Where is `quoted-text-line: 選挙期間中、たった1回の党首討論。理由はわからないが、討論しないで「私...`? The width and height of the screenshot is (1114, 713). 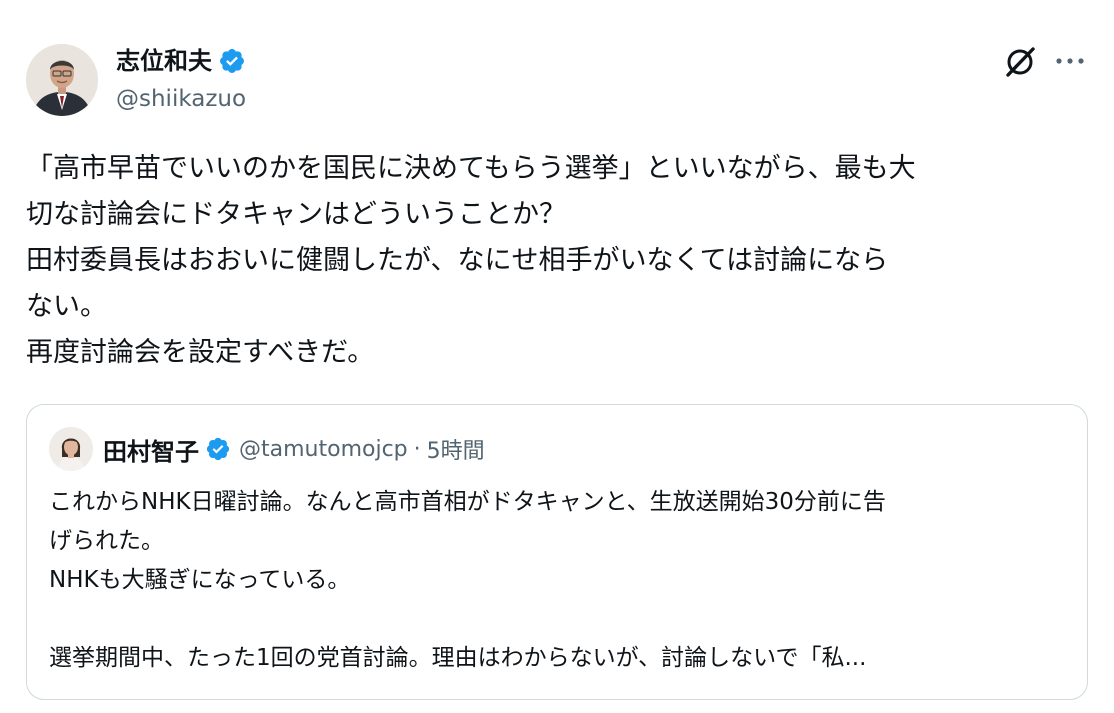 quoted-text-line: 選挙期間中、たった1回の党首討論。理由はわからないが、討論しないで「私... is located at coordinates (458, 658).